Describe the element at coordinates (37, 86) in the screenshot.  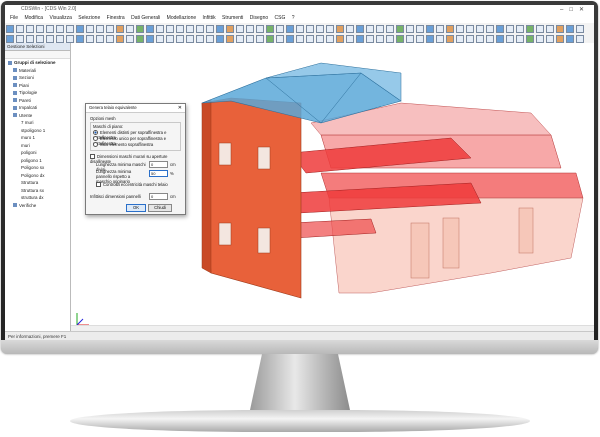
I see `tree-item: Piani` at that location.